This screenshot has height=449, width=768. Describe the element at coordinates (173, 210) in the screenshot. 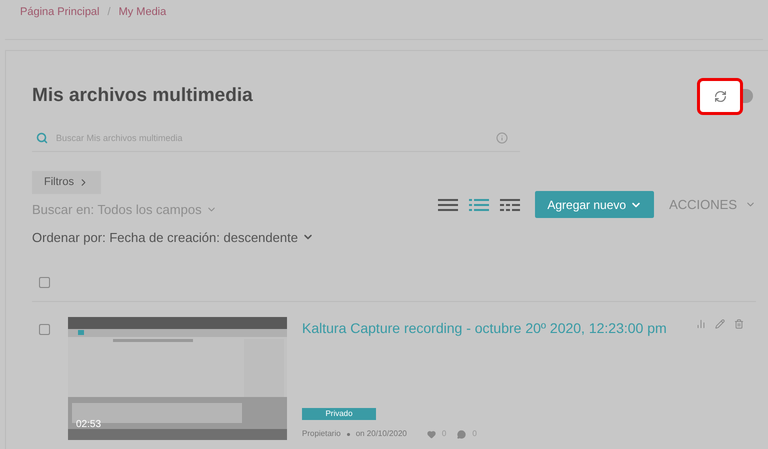

I see `search-in-dropdown: Buscar en: Todos los campos` at that location.